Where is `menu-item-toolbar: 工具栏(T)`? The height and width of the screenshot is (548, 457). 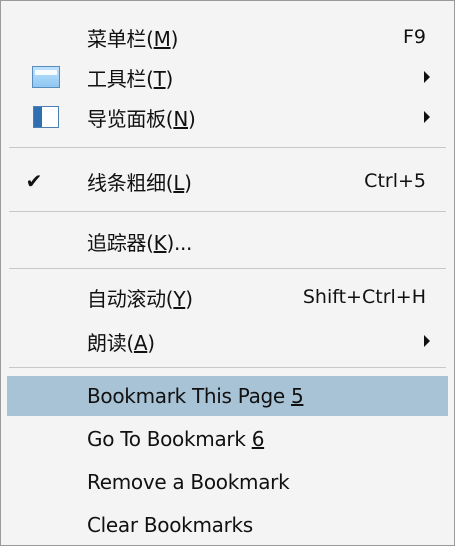
menu-item-toolbar: 工具栏(T) is located at coordinates (227, 77).